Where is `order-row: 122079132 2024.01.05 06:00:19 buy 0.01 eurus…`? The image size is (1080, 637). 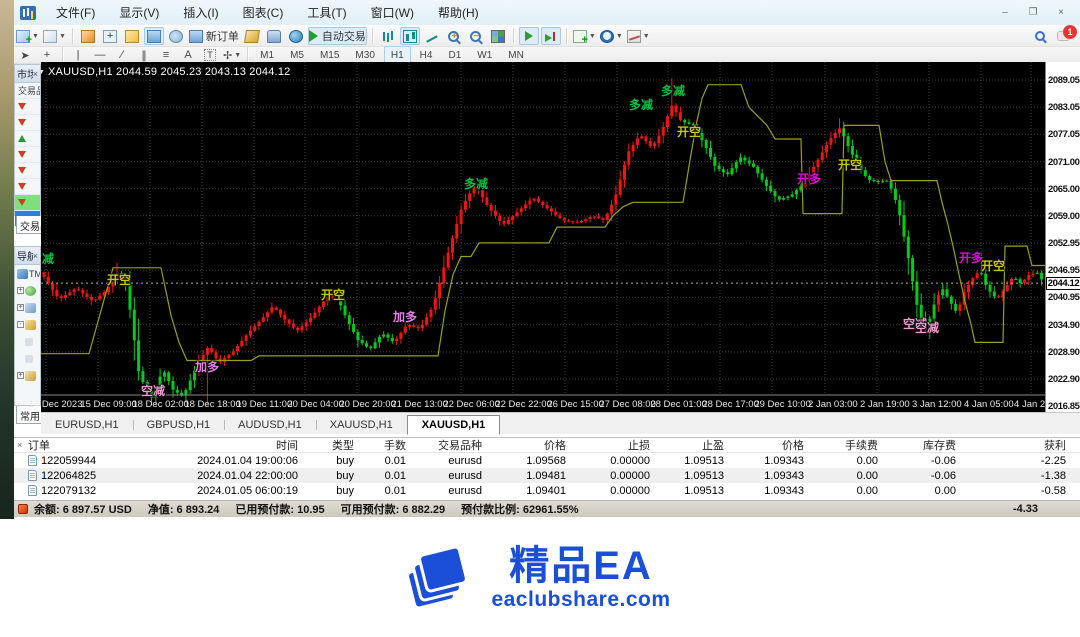
order-row: 122079132 2024.01.05 06:00:19 buy 0.01 eurus… is located at coordinates (547, 490).